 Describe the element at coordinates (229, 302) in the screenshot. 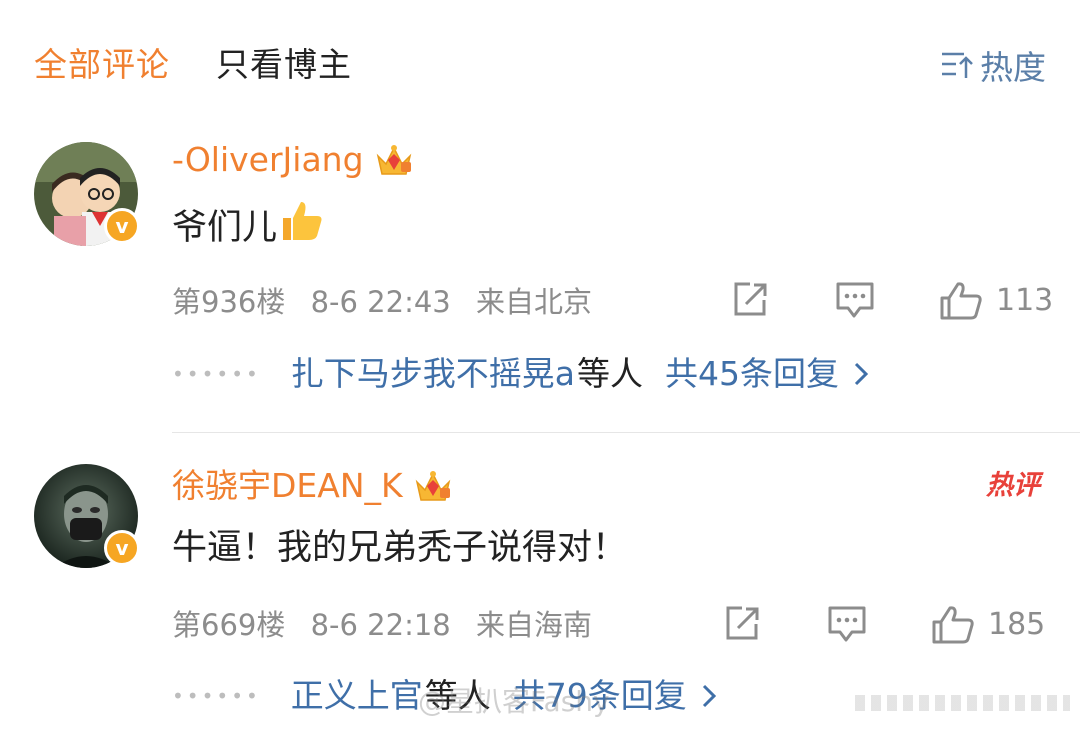

I see `floor-number: 第936楼` at that location.